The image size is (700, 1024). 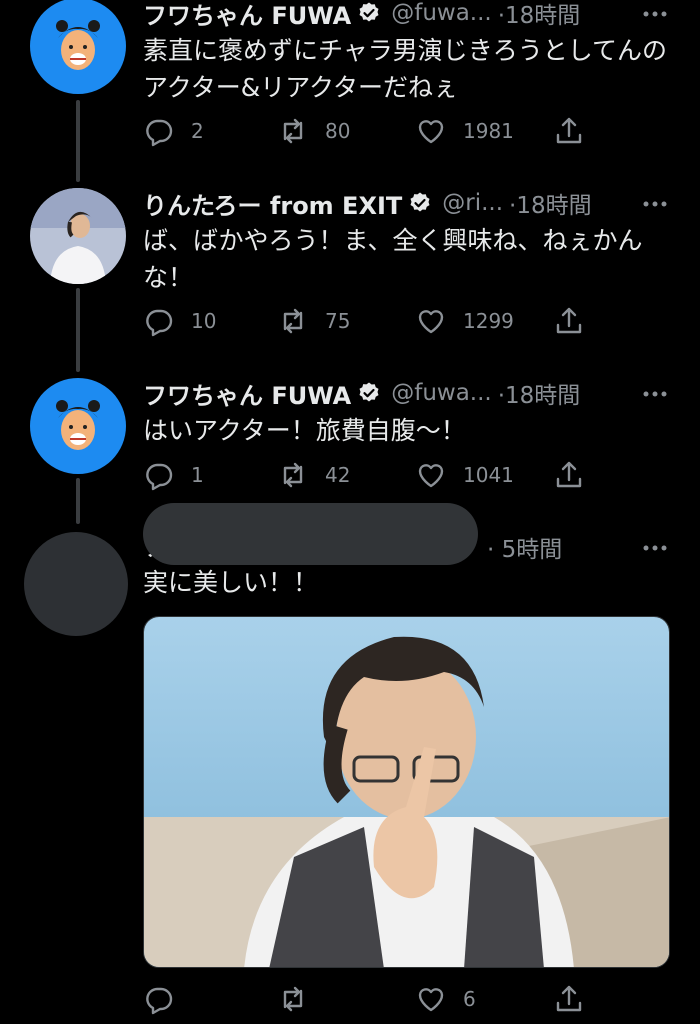 I want to click on rintaro-avatar-image, so click(x=78, y=236).